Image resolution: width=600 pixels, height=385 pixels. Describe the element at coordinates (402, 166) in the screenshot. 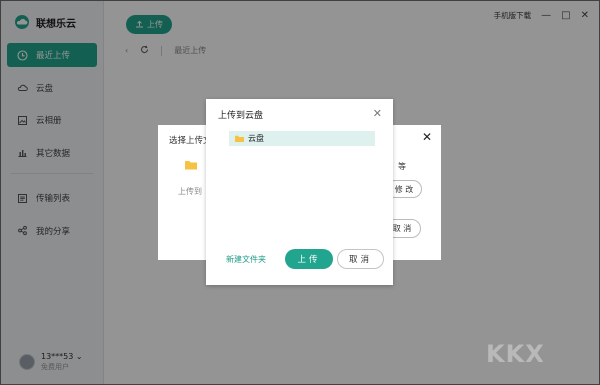

I see `file-count-suffix: 等` at that location.